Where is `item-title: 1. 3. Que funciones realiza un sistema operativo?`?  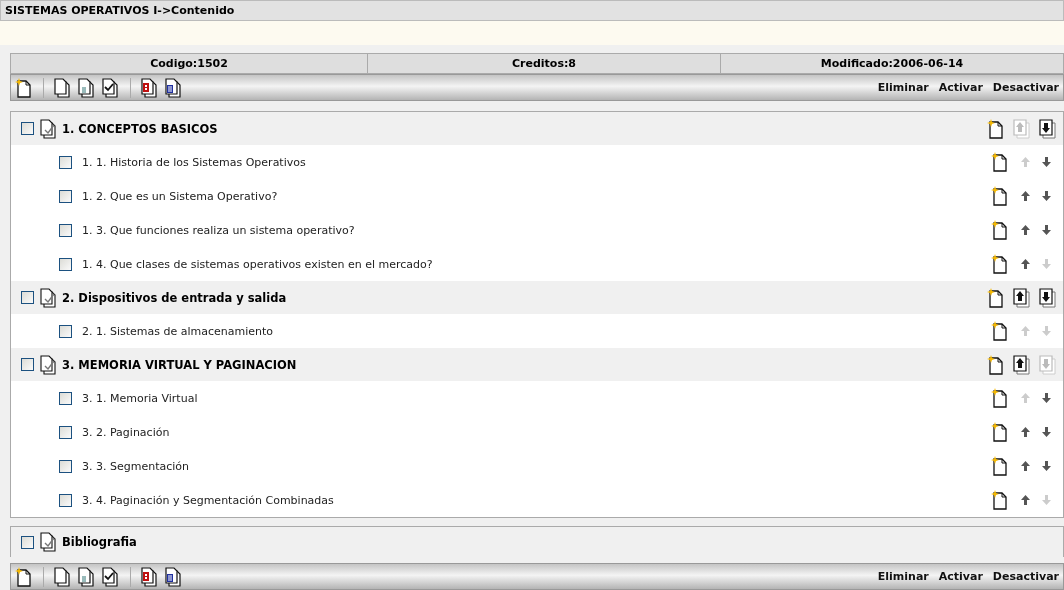 item-title: 1. 3. Que funciones realiza un sistema operativo? is located at coordinates (218, 230).